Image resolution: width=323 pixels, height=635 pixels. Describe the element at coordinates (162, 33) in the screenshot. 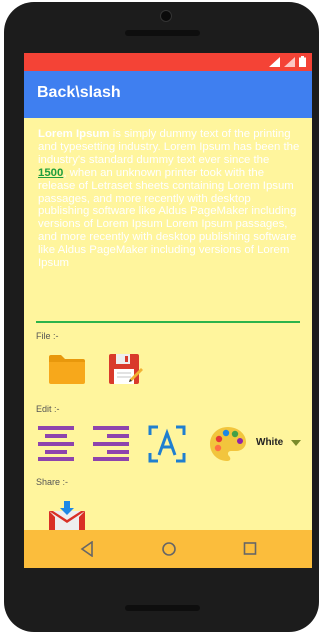

I see `top-speaker` at that location.